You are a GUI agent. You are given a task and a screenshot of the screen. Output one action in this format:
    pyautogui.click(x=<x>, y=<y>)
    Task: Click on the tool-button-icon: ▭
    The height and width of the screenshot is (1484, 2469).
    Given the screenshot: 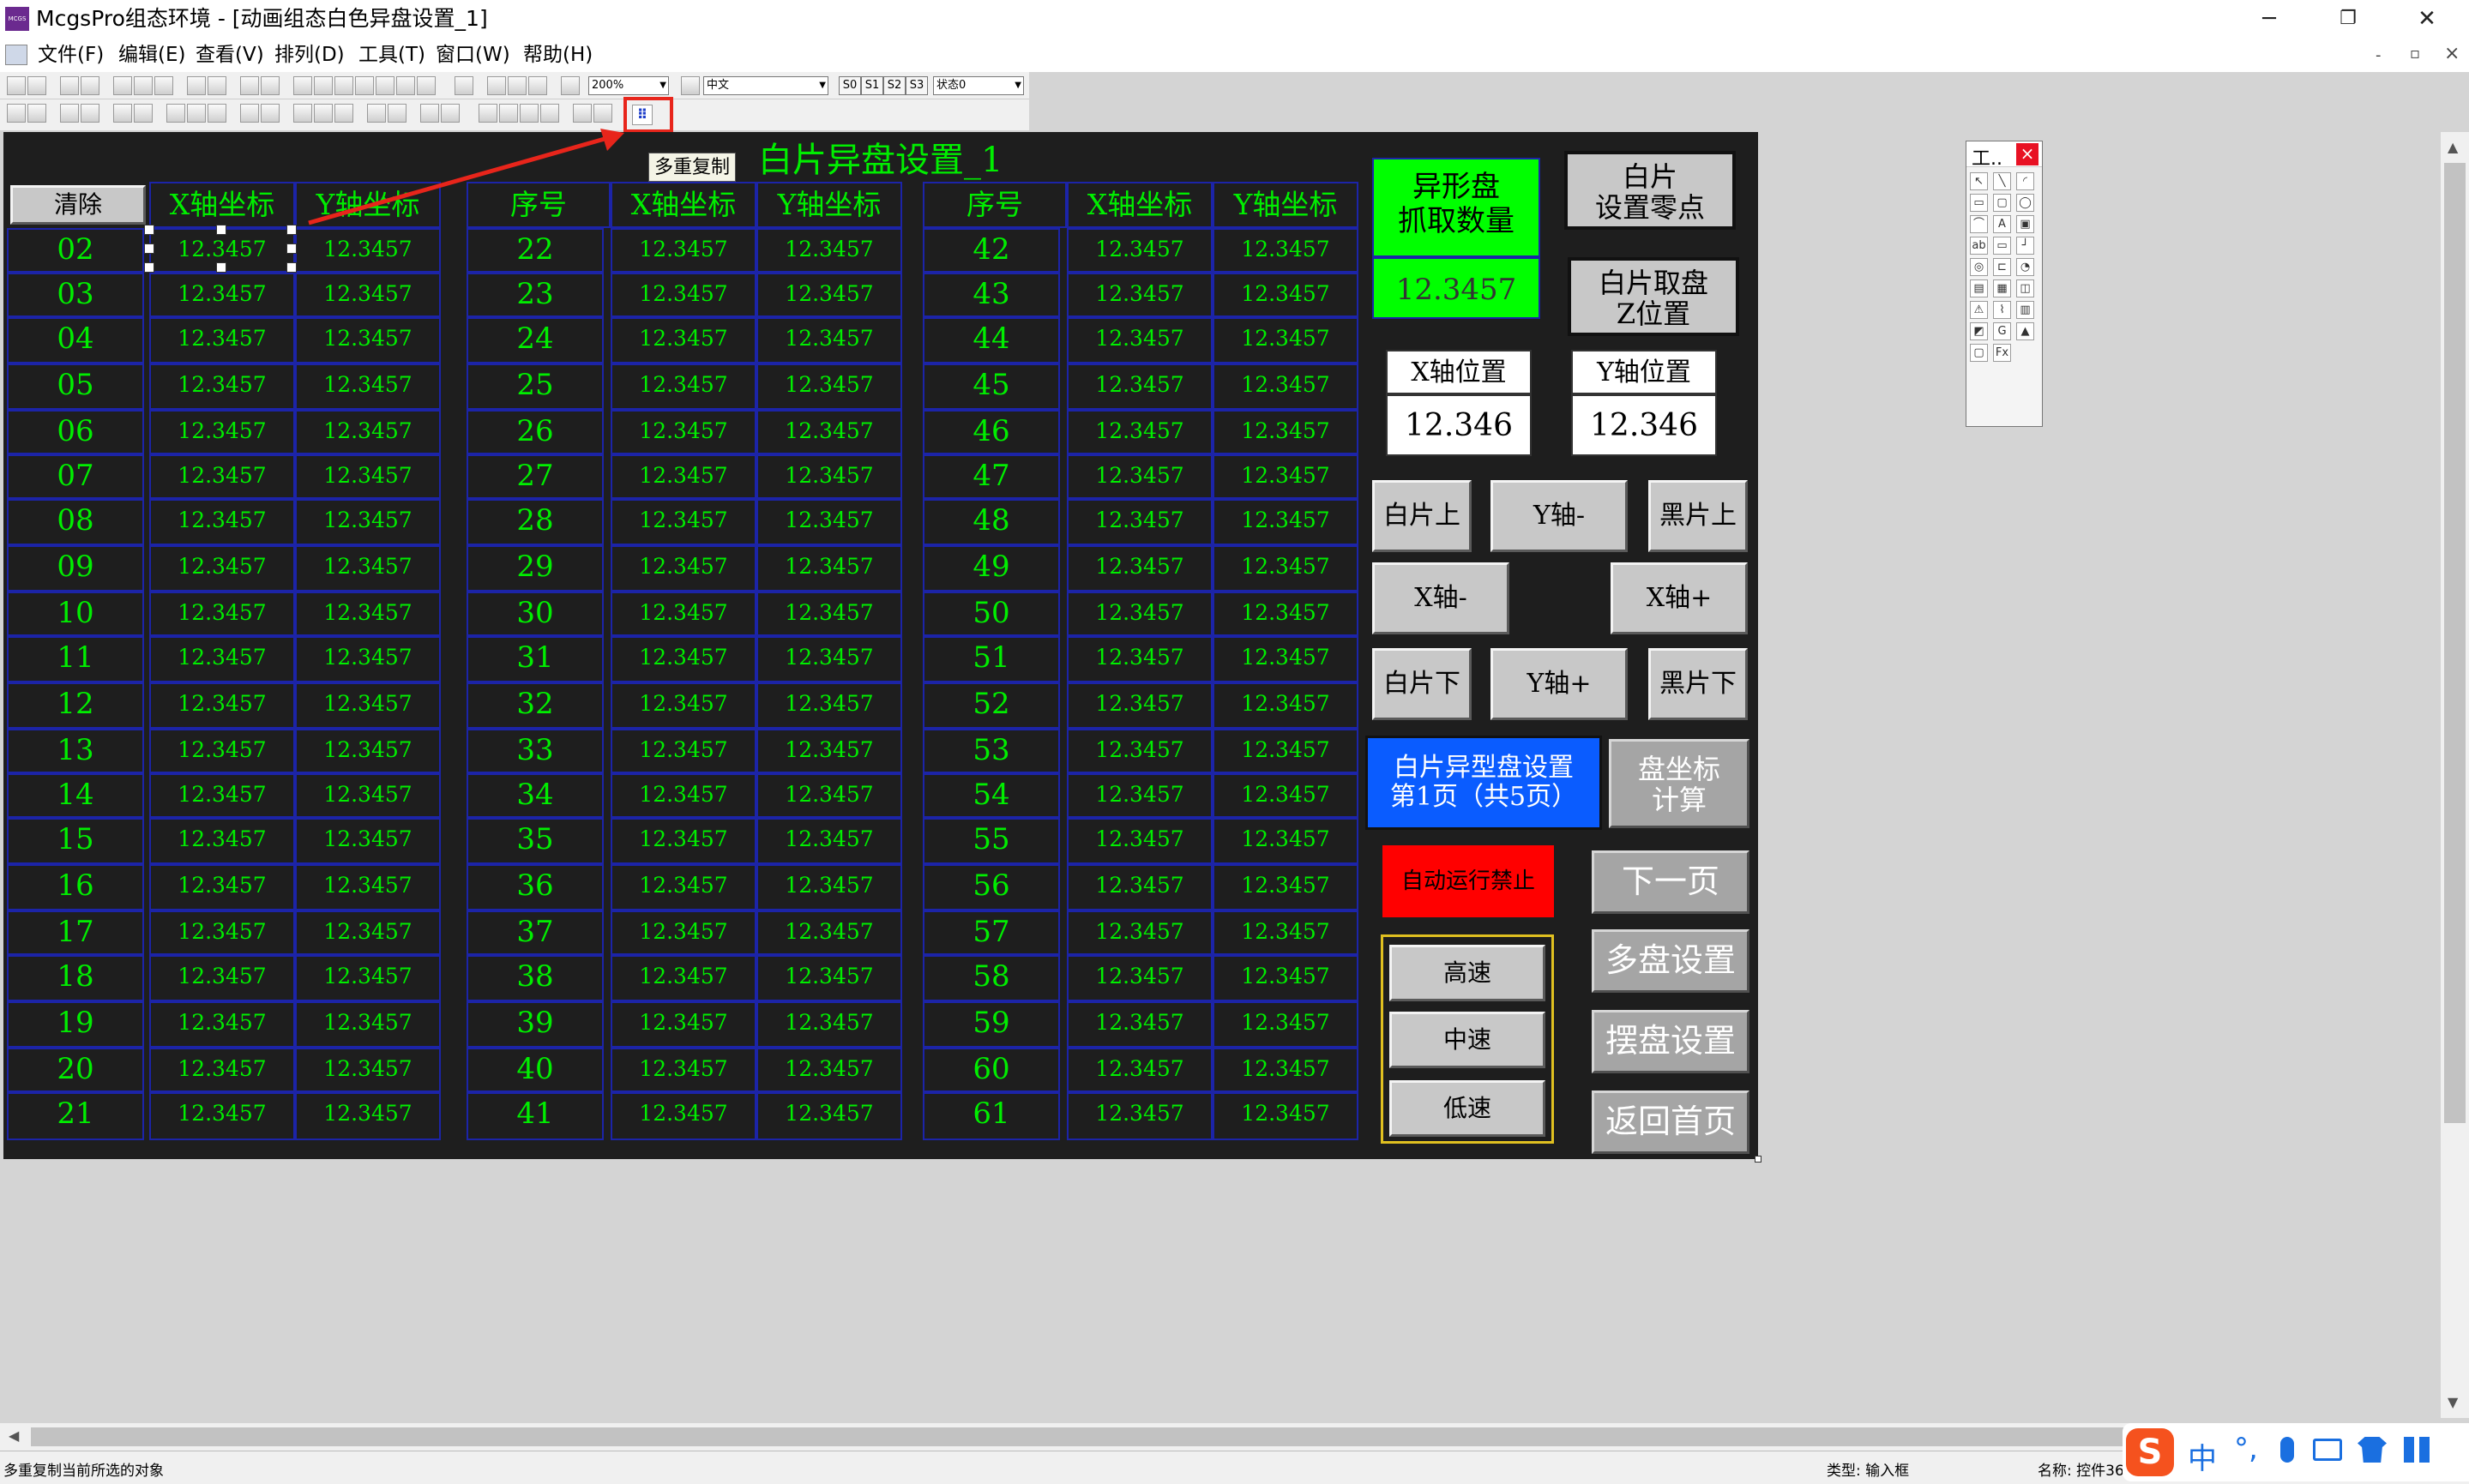 What is the action you would take?
    pyautogui.click(x=2002, y=246)
    